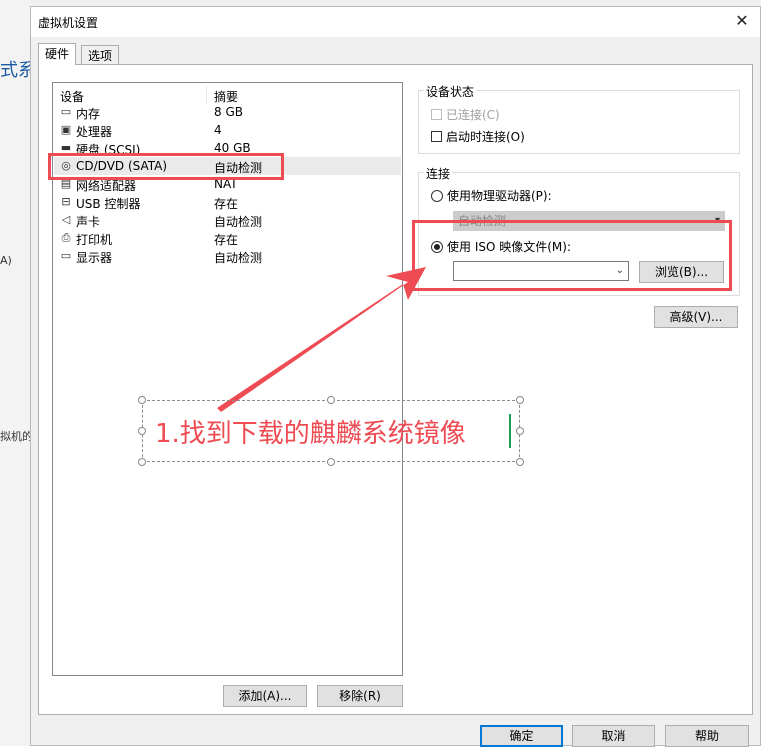 This screenshot has height=747, width=761. Describe the element at coordinates (321, 339) in the screenshot. I see `annotation-arrow` at that location.